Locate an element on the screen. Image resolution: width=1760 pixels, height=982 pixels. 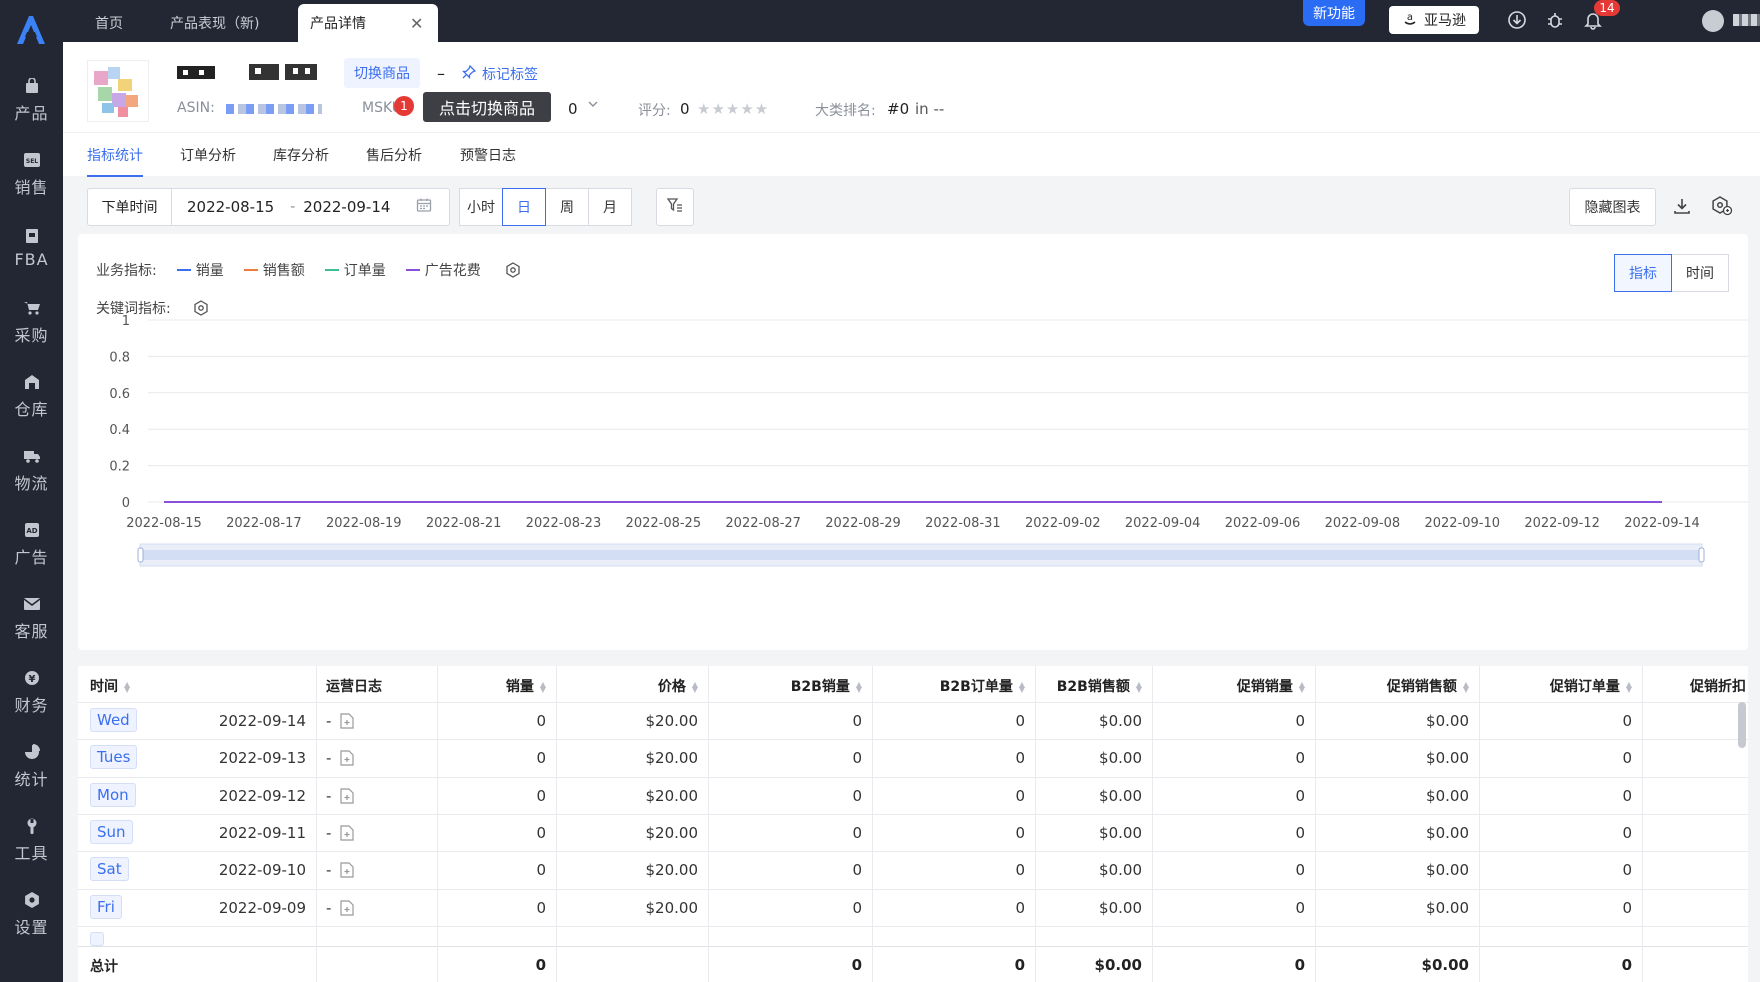
total-b2b-orders: 0 is located at coordinates (1019, 965).